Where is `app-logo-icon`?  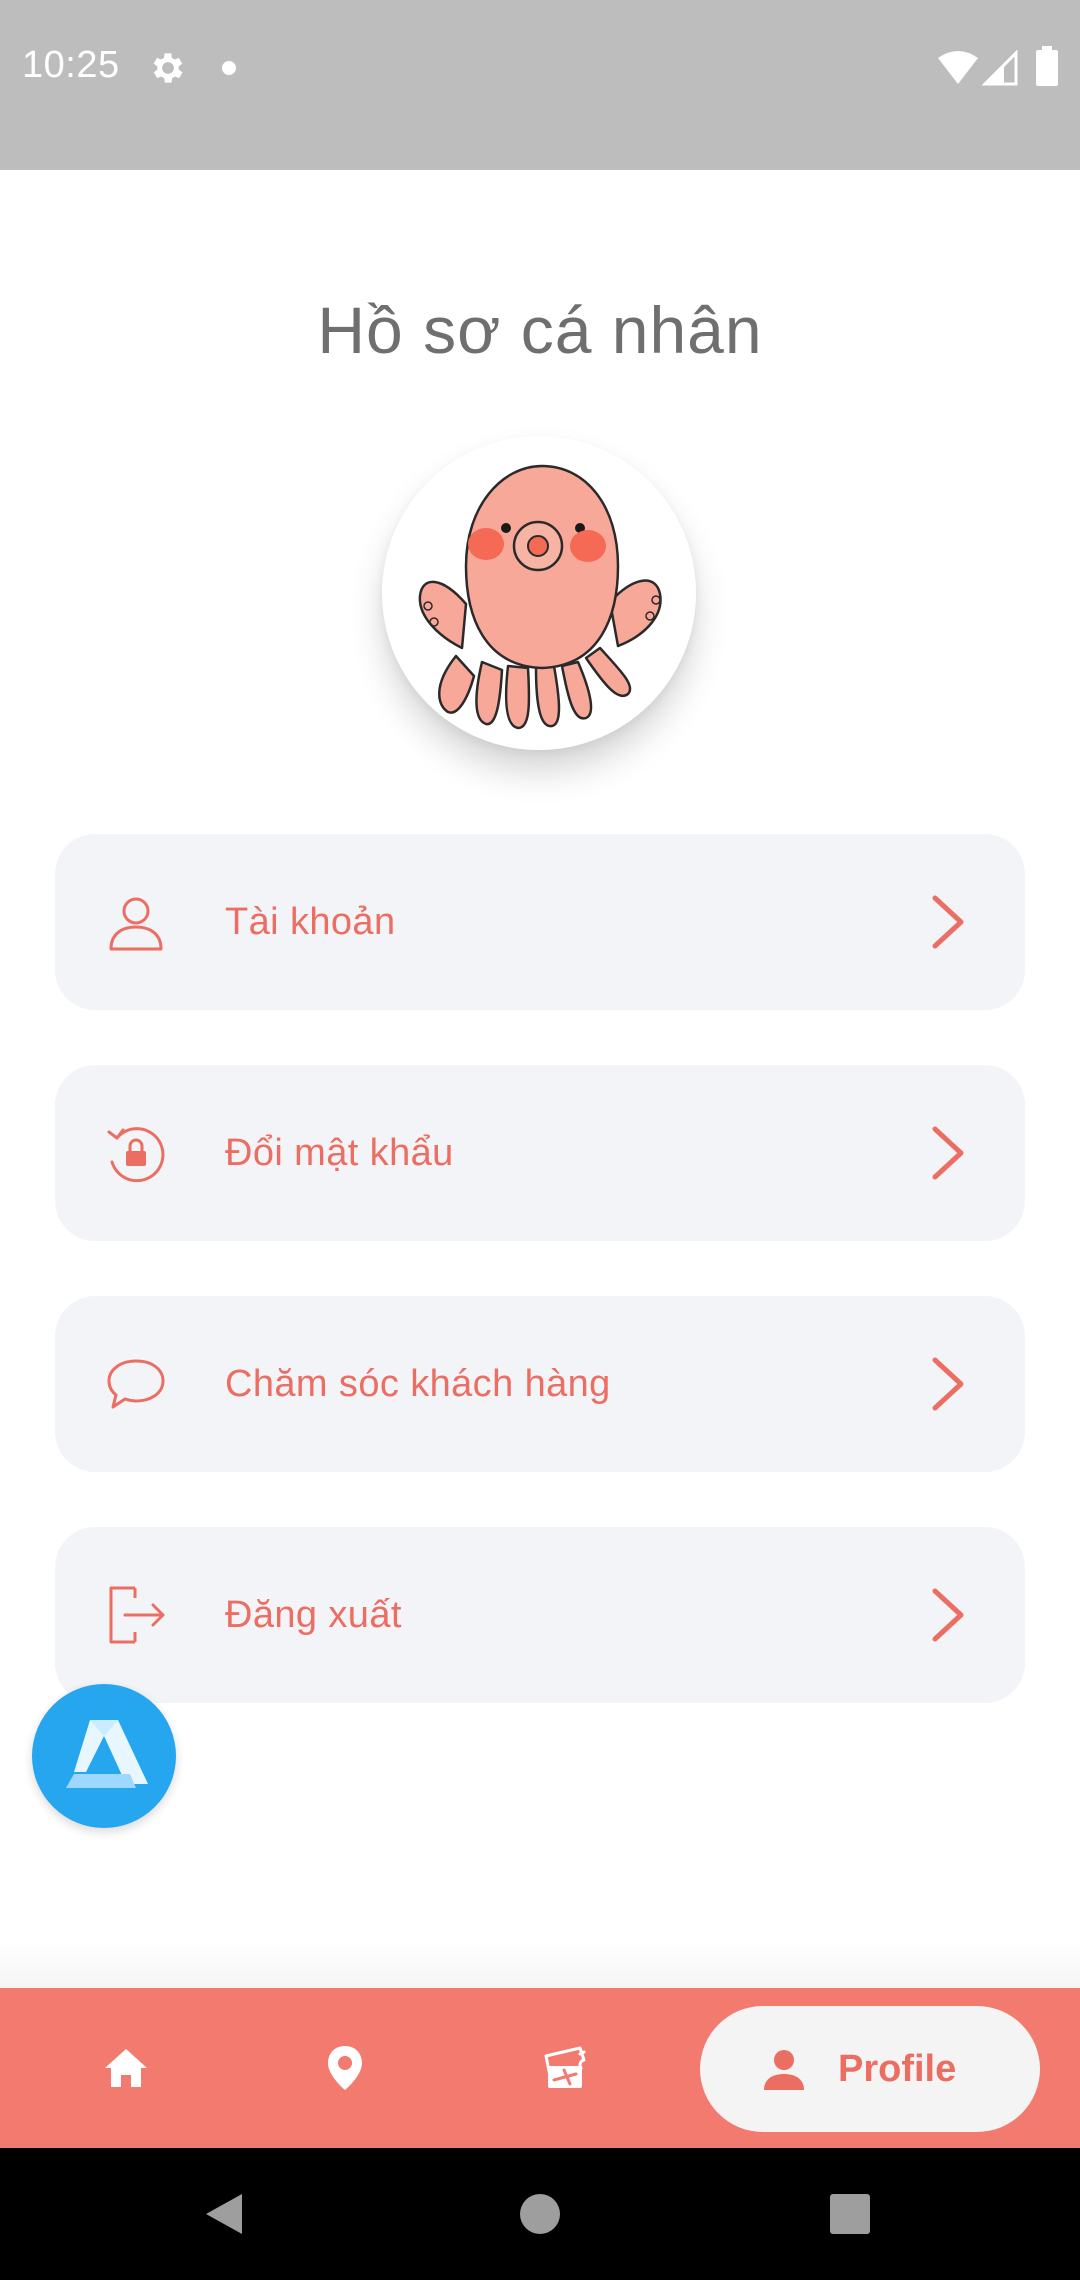
app-logo-icon is located at coordinates (107, 1754).